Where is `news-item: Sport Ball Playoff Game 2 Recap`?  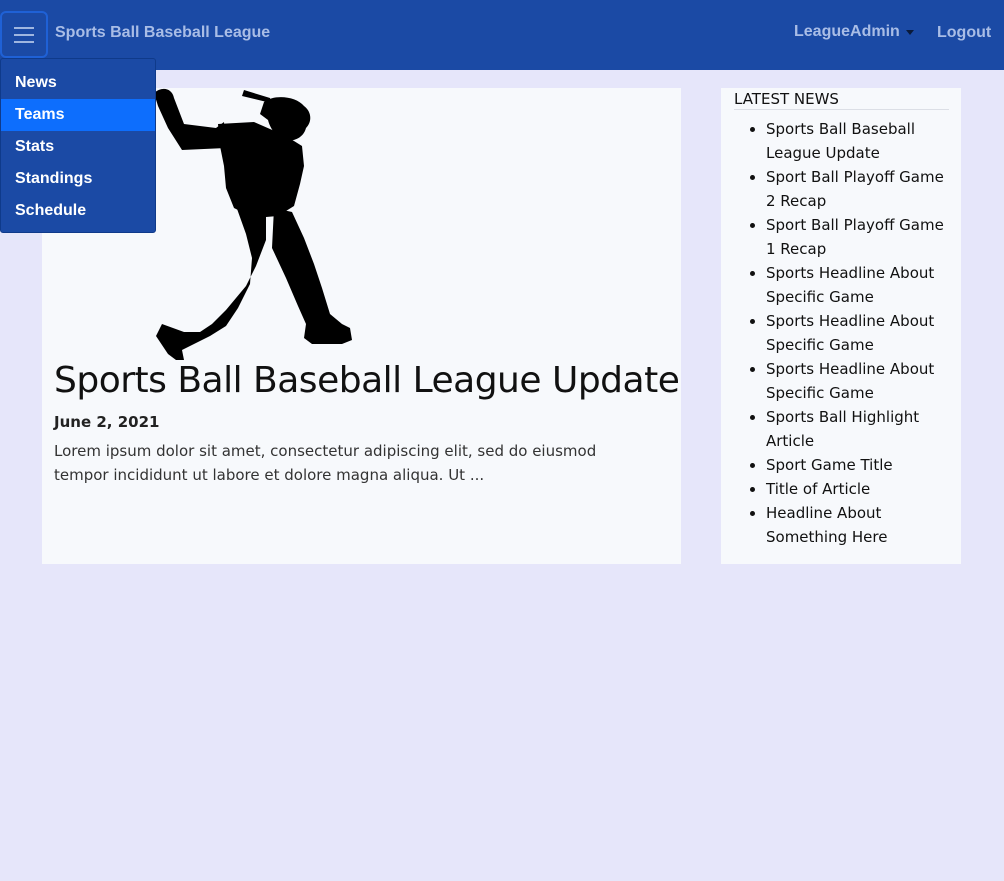
news-item: Sport Ball Playoff Game 2 Recap is located at coordinates (858, 189).